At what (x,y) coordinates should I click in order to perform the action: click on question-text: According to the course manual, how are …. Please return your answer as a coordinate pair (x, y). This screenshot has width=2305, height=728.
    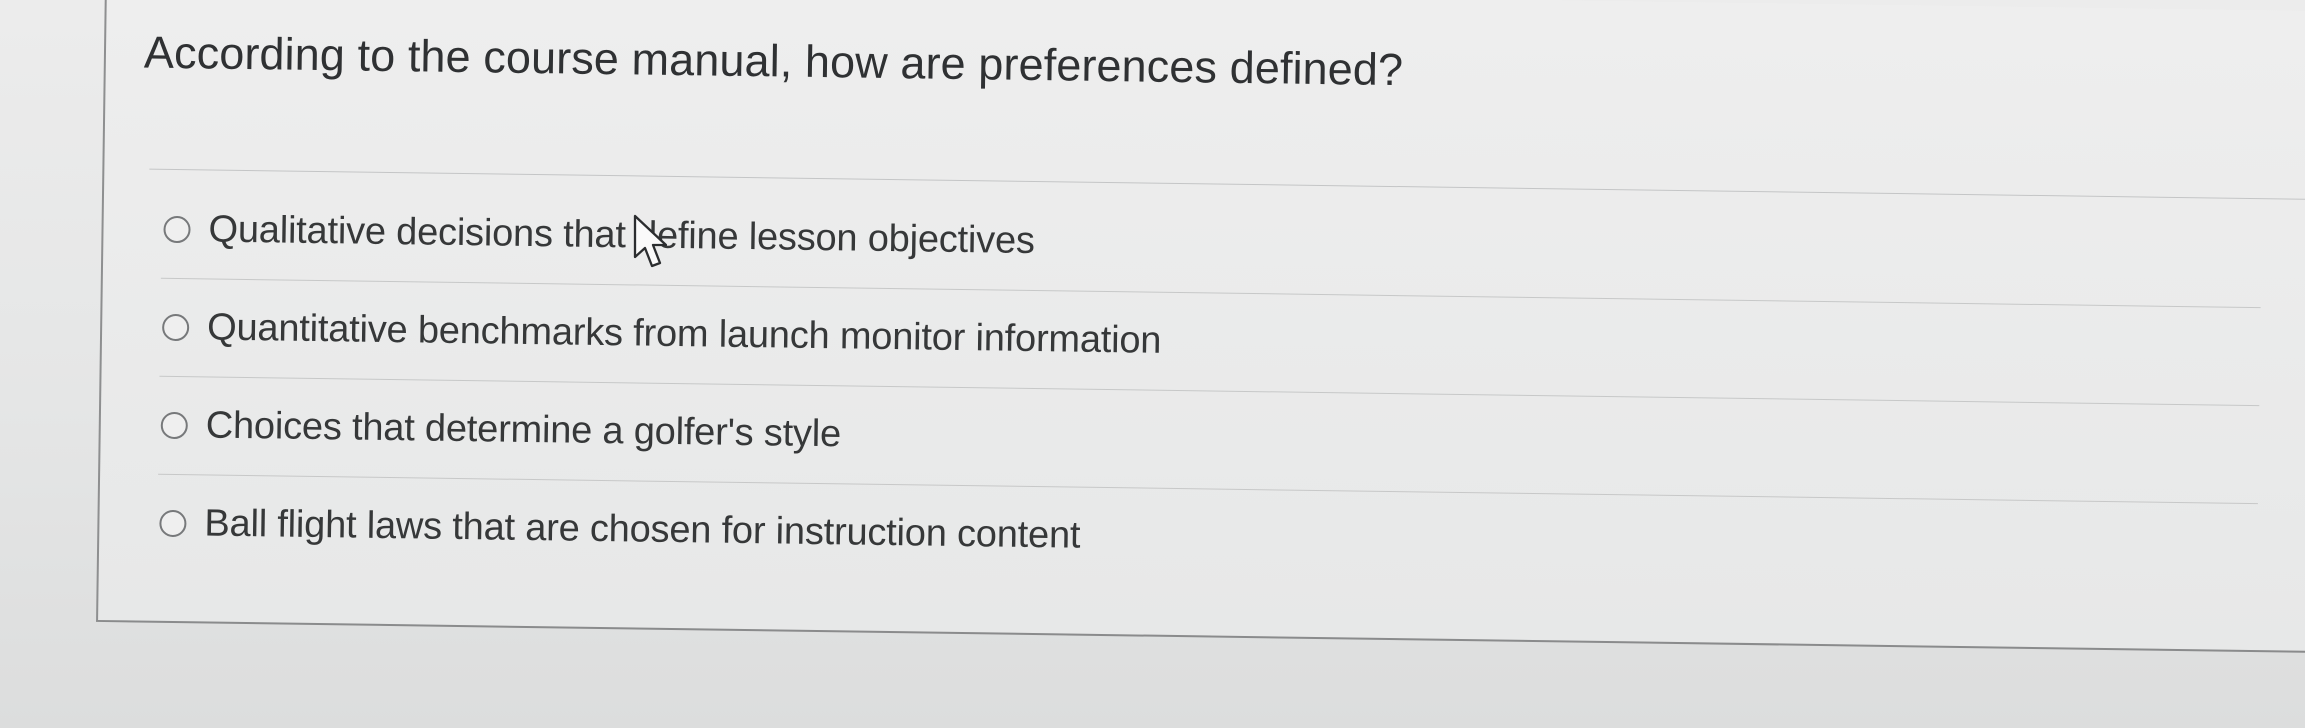
    Looking at the image, I should click on (773, 61).